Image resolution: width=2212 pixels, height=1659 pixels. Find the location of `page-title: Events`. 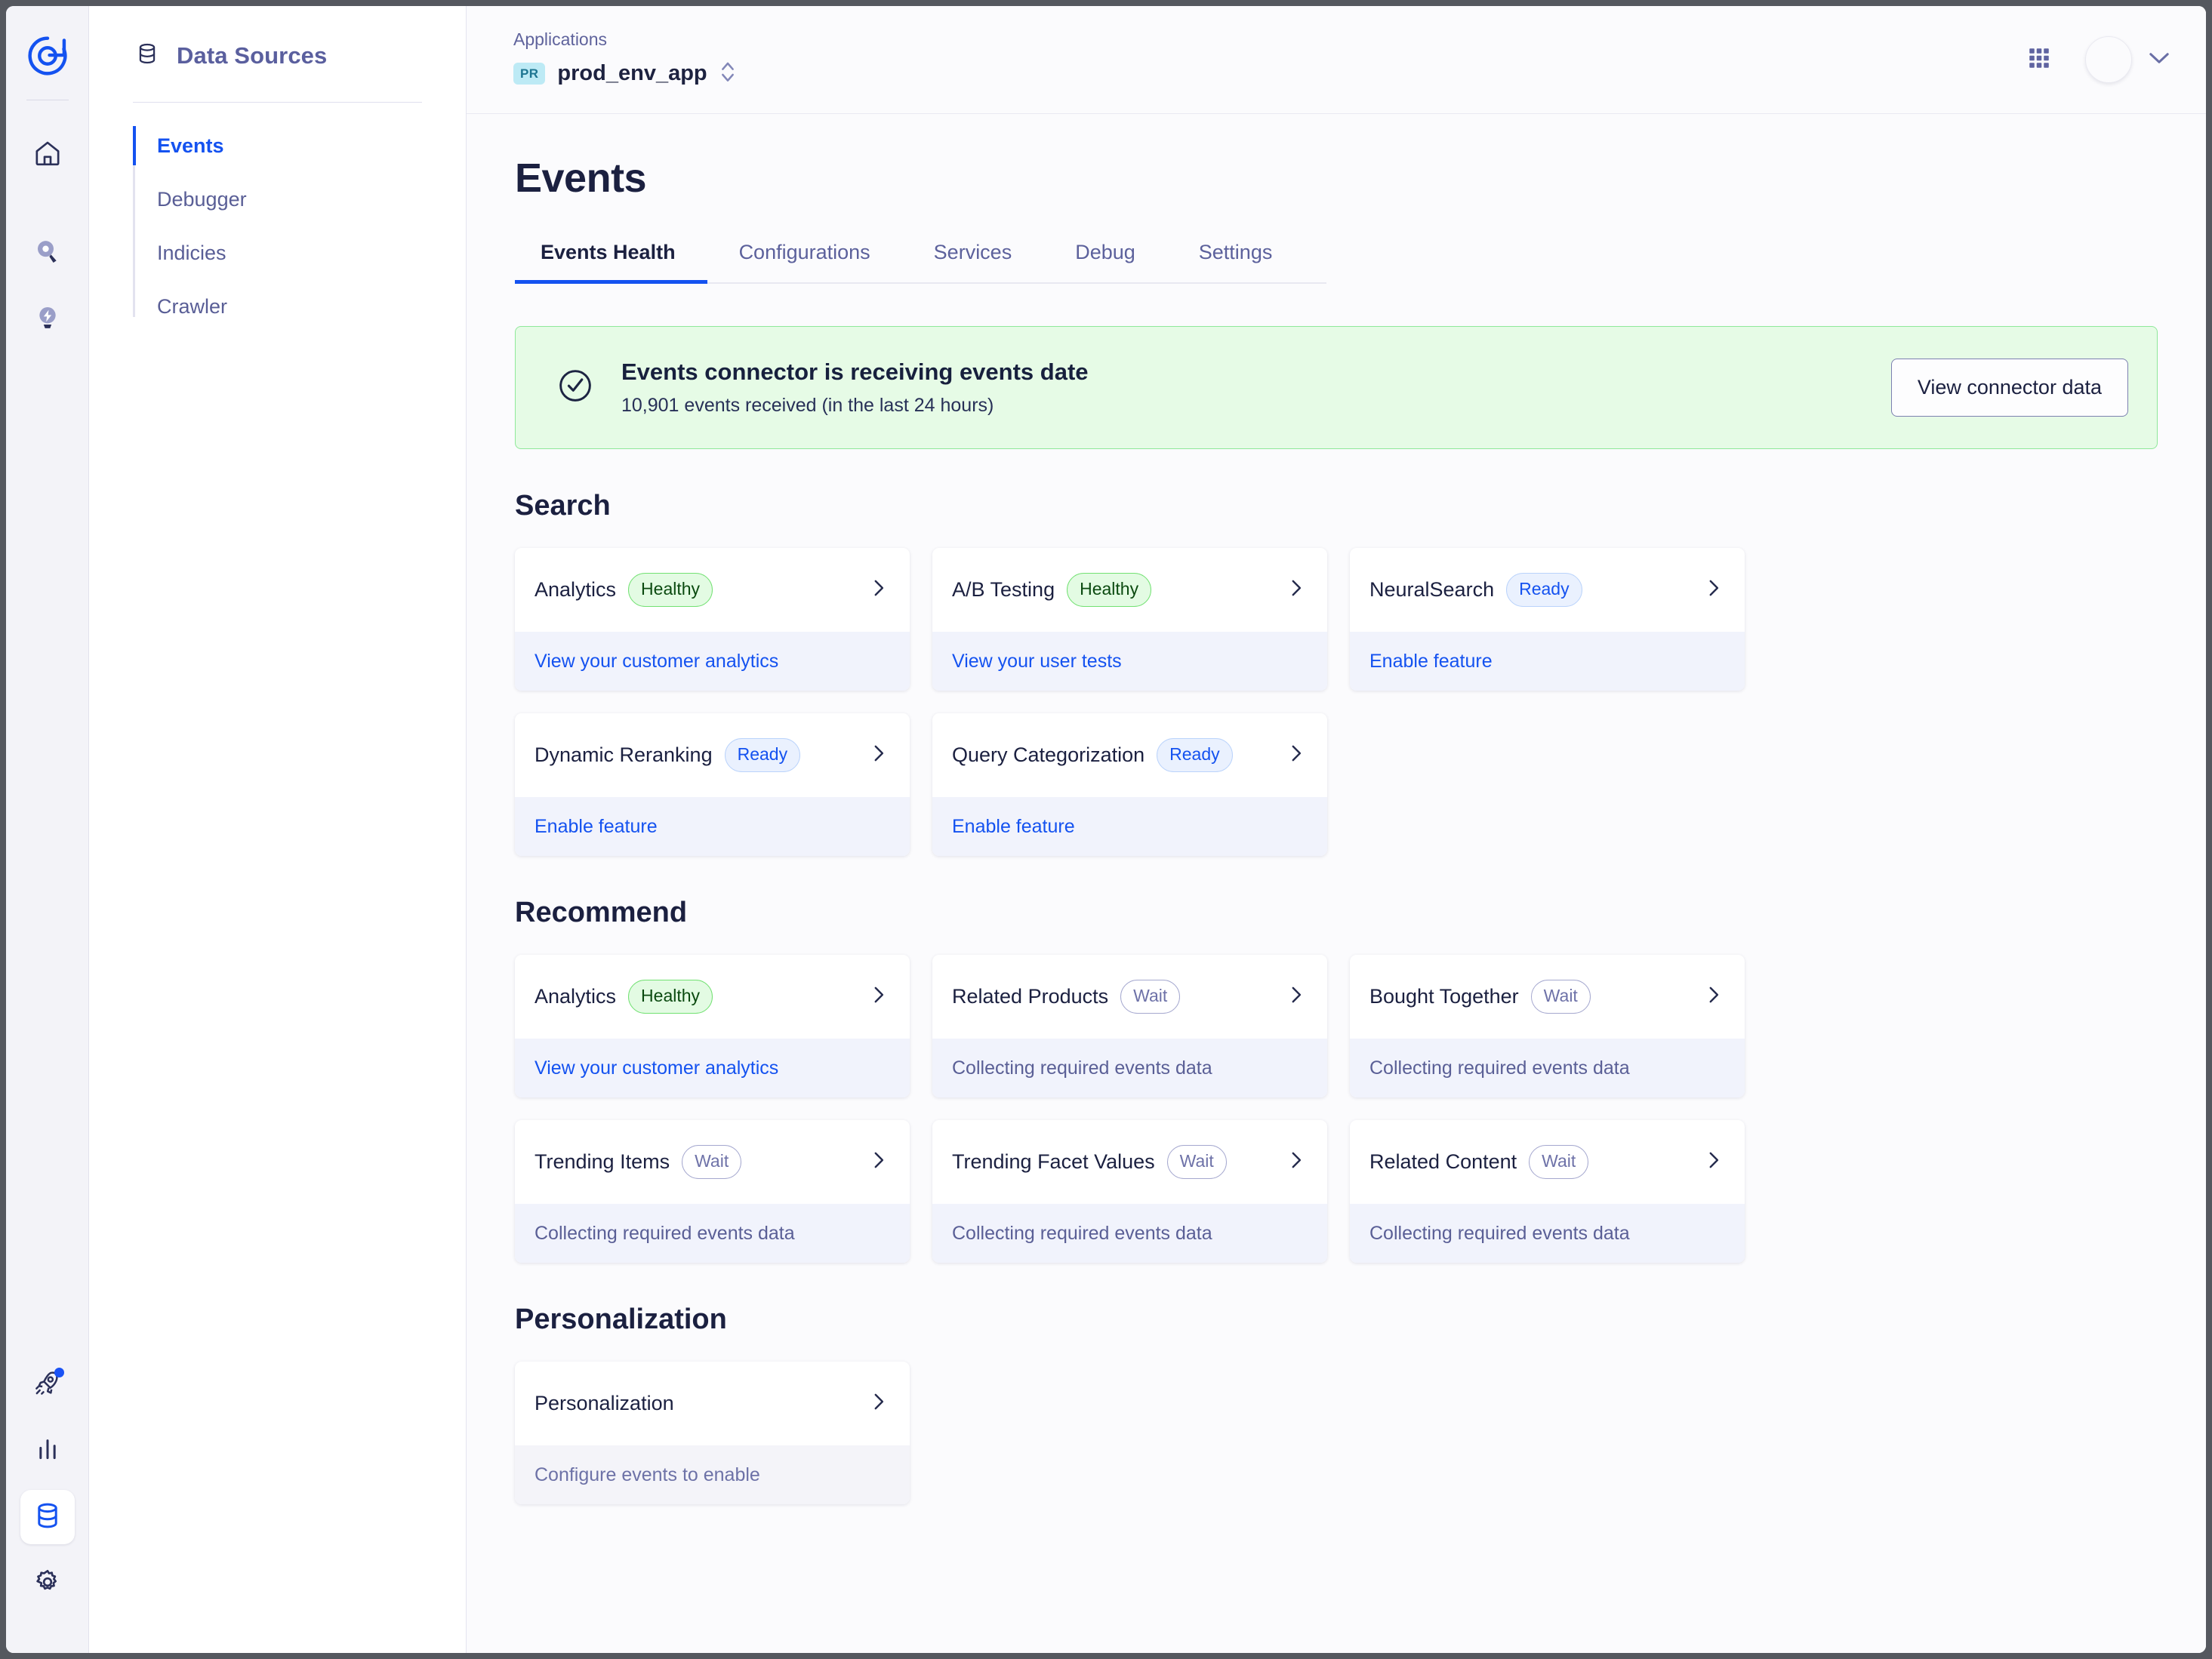

page-title: Events is located at coordinates (581, 178).